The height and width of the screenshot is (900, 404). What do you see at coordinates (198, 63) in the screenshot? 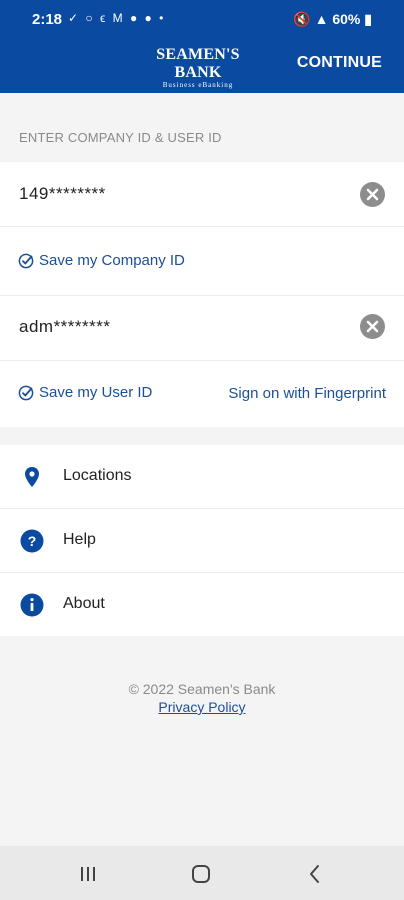
I see `logo-wordmark: SEAMEN'S BANK` at bounding box center [198, 63].